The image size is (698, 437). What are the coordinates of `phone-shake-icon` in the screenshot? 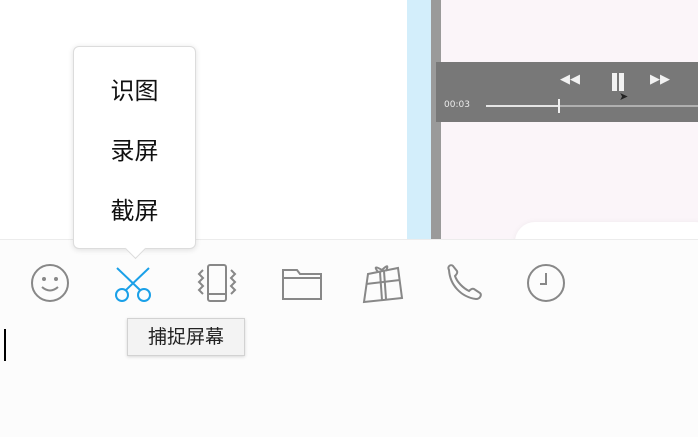 It's located at (217, 283).